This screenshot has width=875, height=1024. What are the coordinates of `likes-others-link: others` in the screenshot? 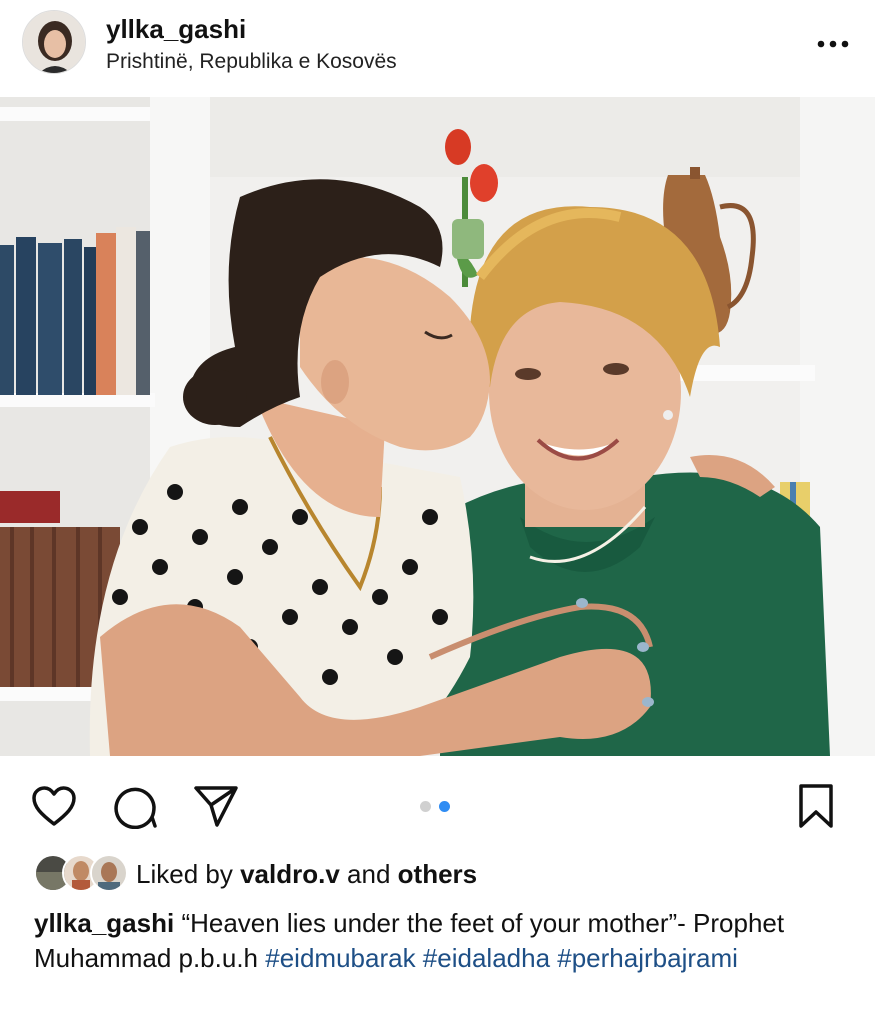 It's located at (437, 874).